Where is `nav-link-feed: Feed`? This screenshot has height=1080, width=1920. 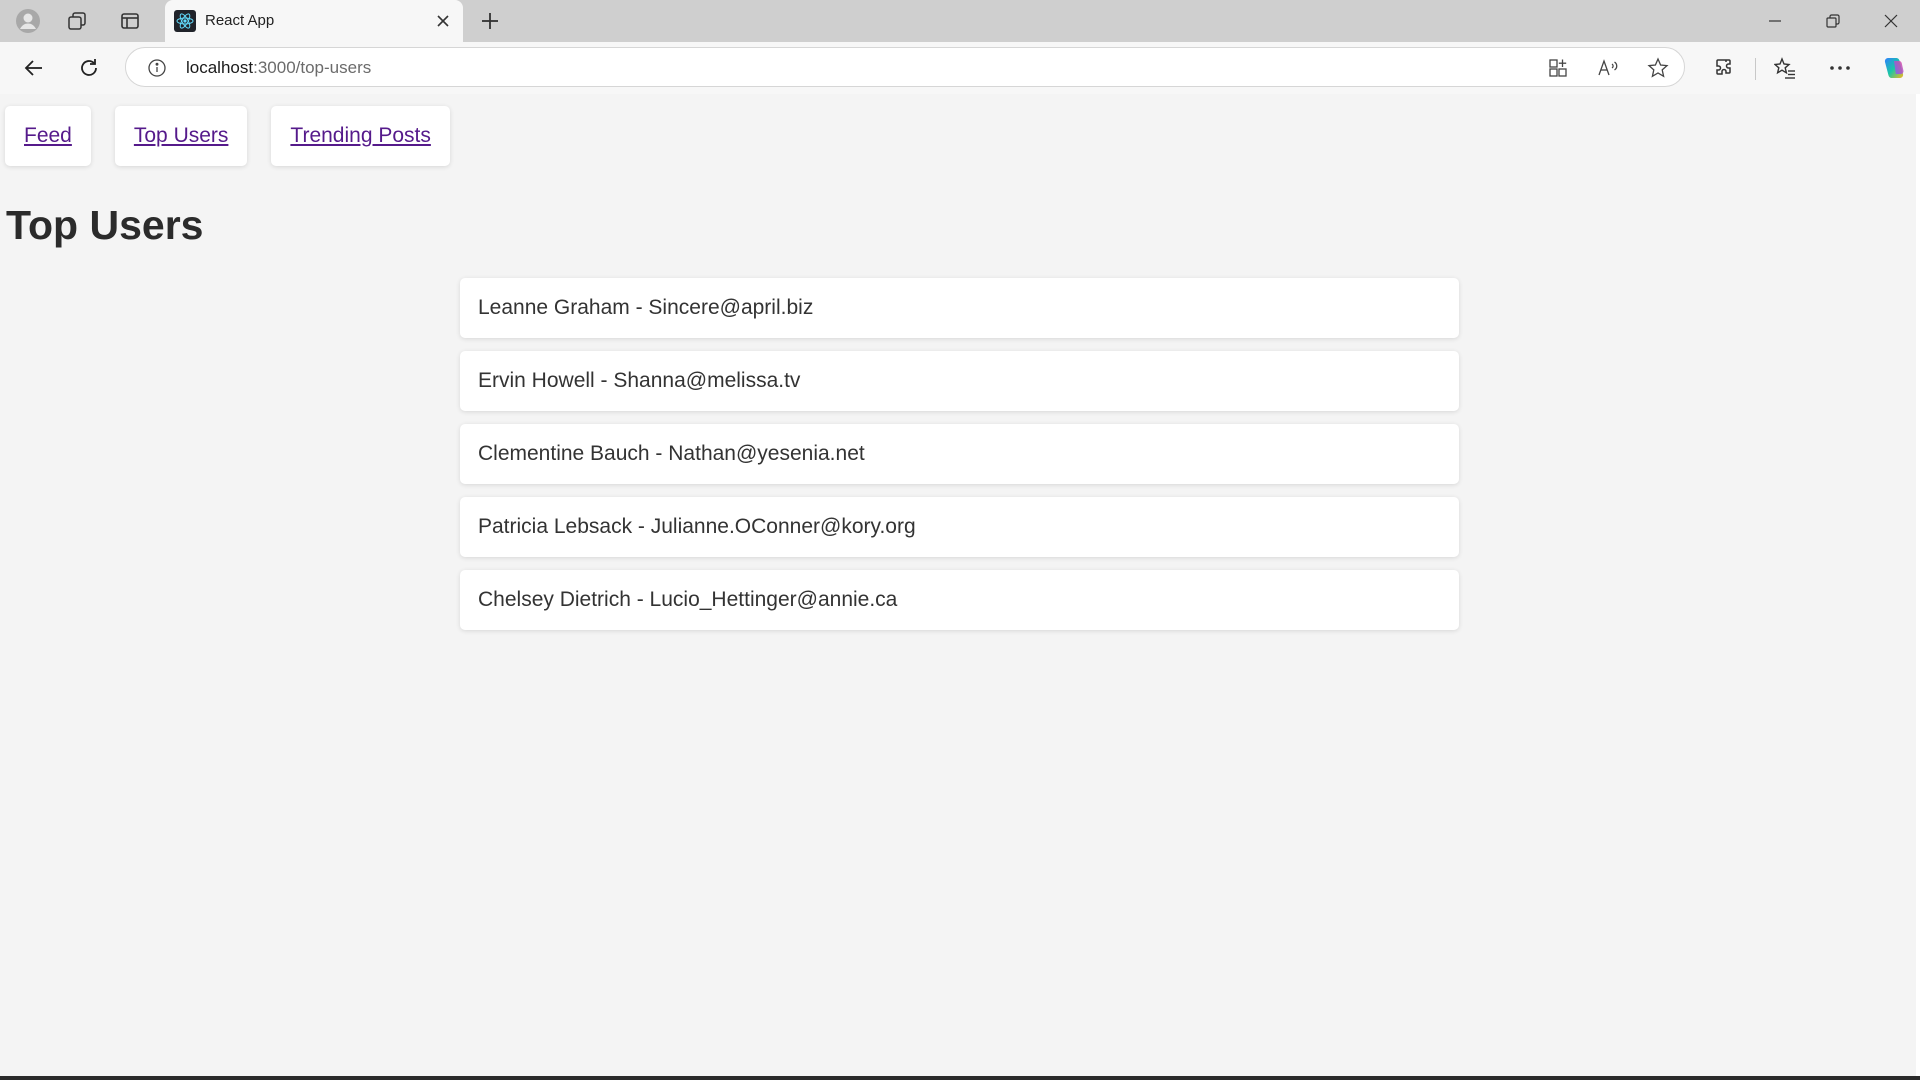 nav-link-feed: Feed is located at coordinates (48, 136).